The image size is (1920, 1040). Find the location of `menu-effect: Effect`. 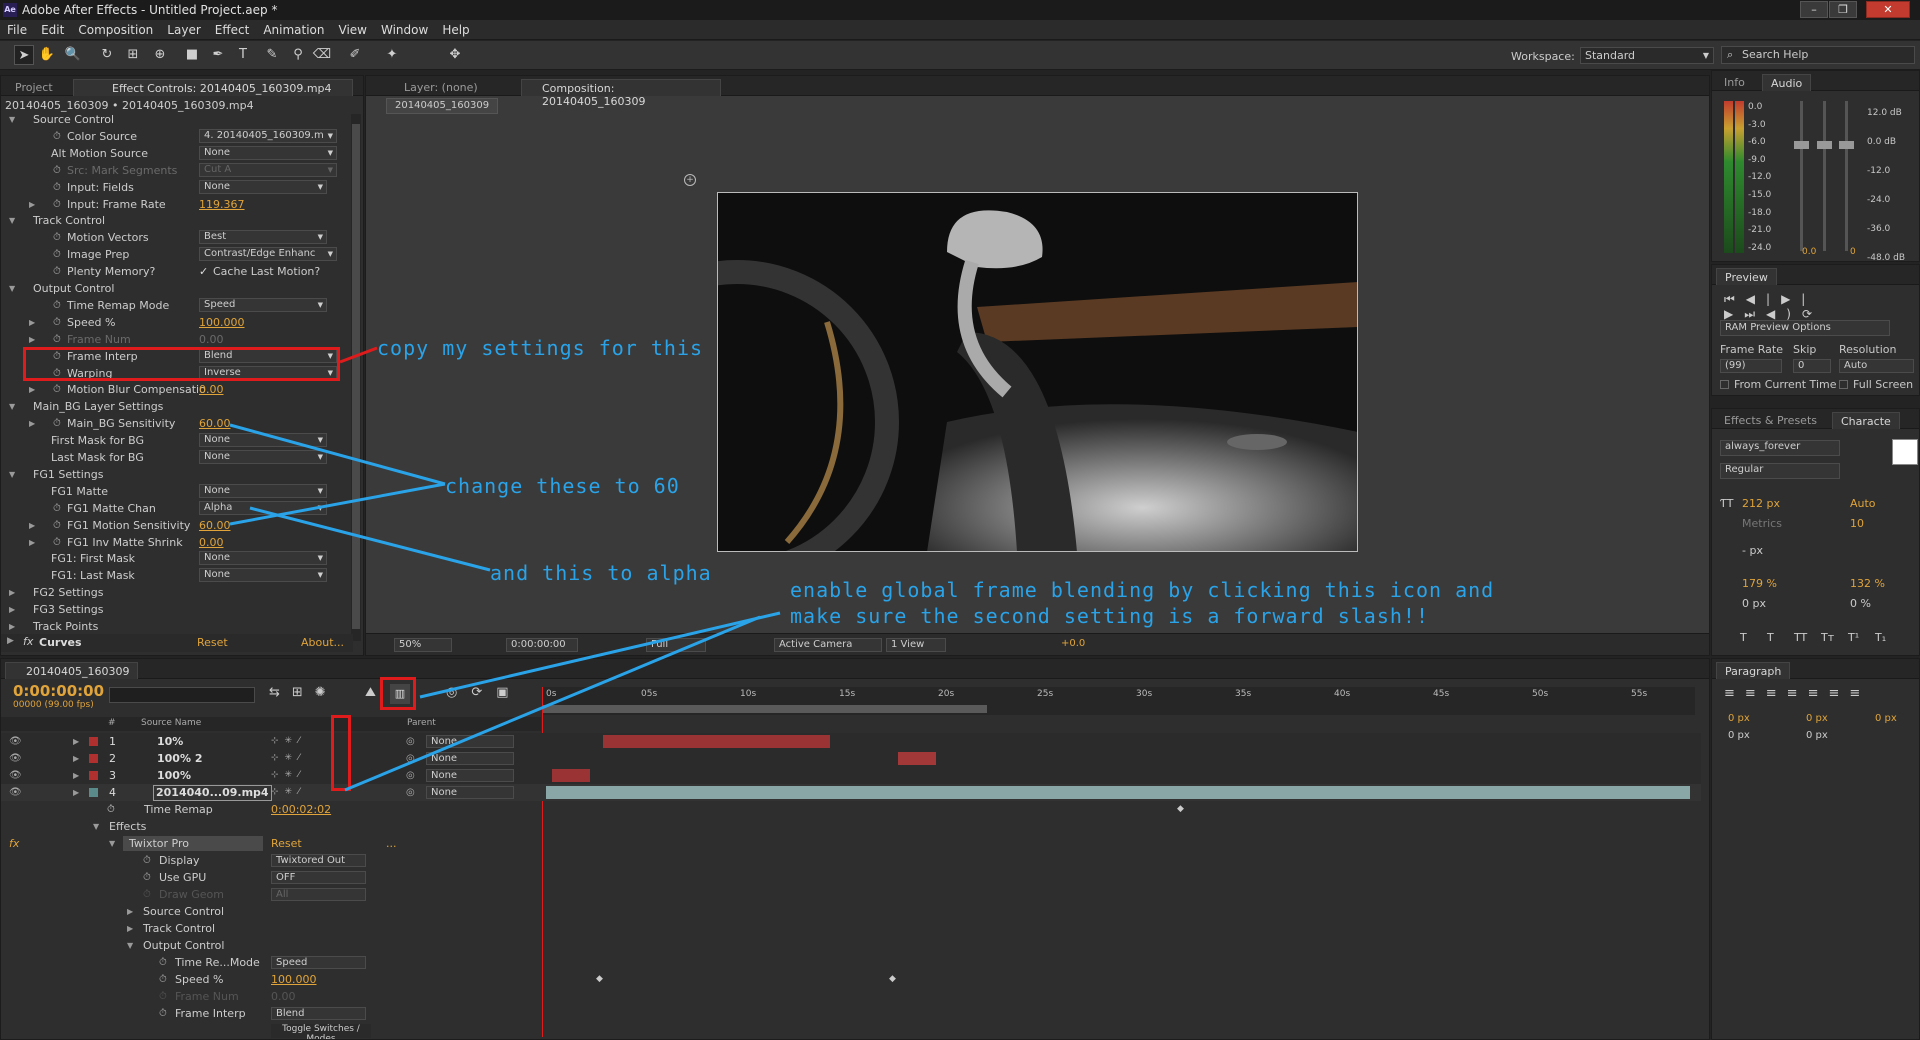

menu-effect: Effect is located at coordinates (232, 28).